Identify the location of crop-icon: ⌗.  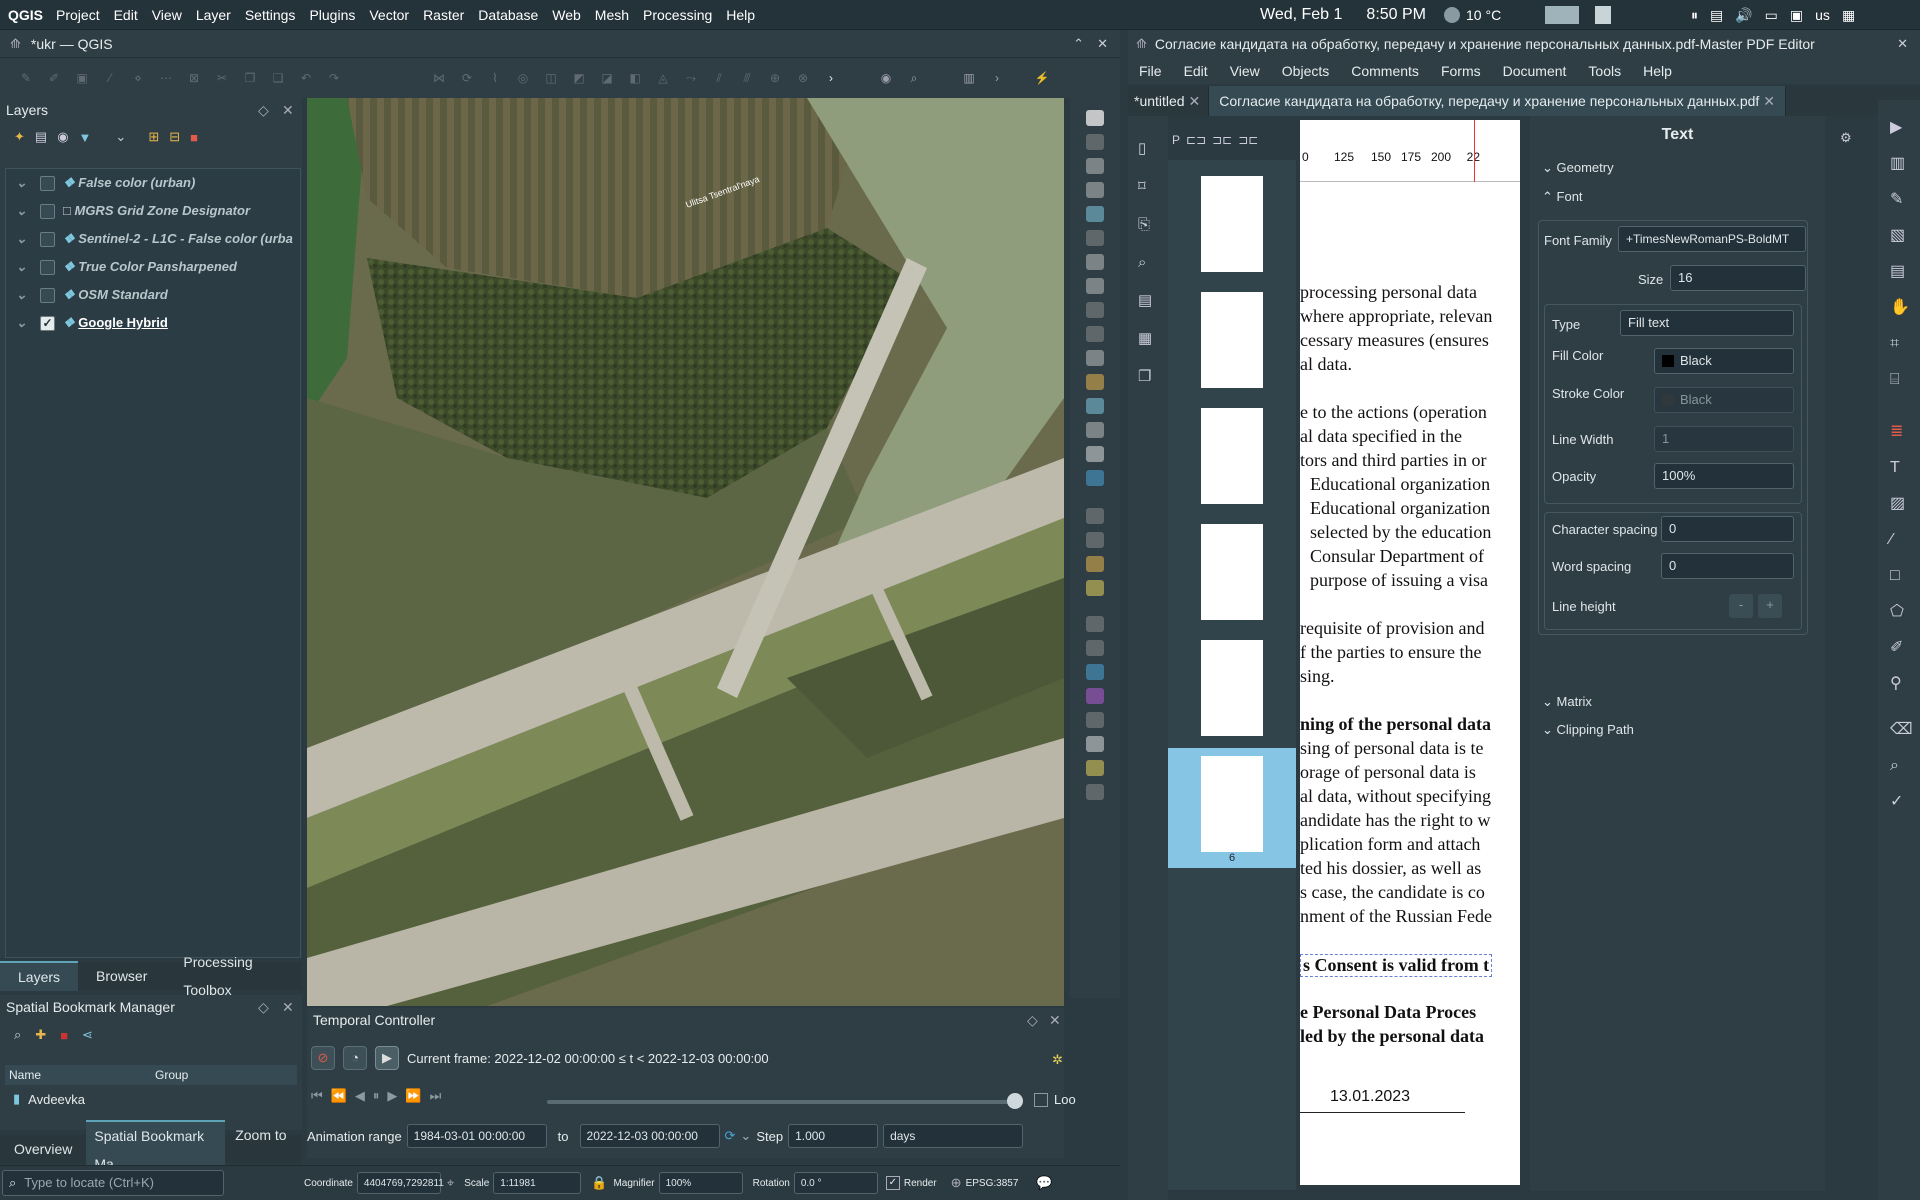
(1899, 344).